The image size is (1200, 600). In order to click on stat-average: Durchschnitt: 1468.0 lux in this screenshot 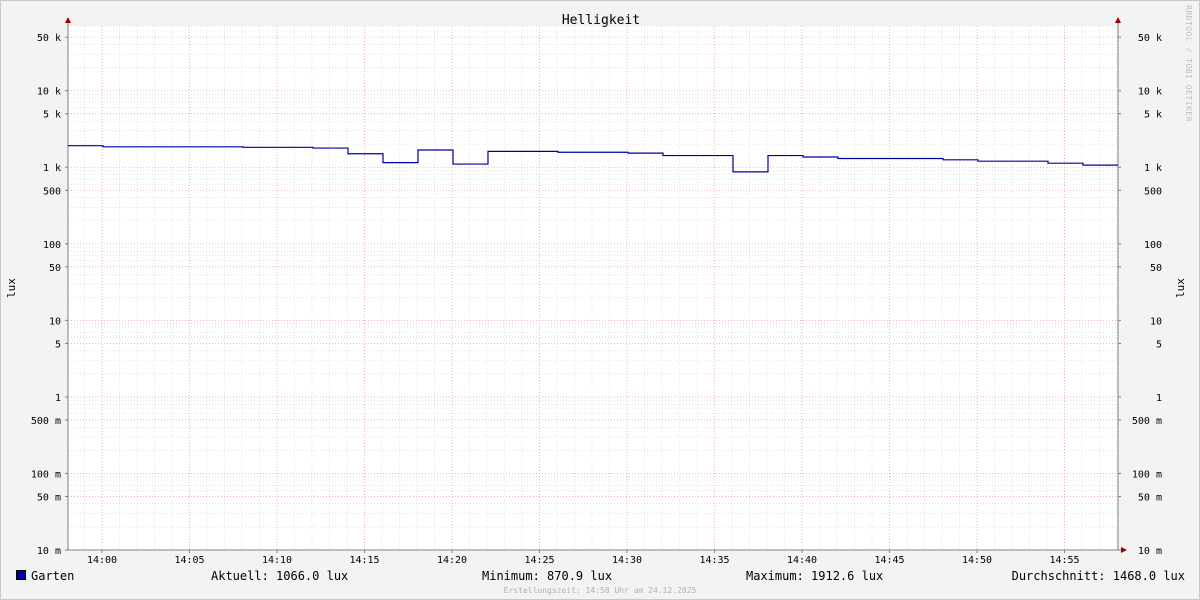, I will do `click(1098, 576)`.